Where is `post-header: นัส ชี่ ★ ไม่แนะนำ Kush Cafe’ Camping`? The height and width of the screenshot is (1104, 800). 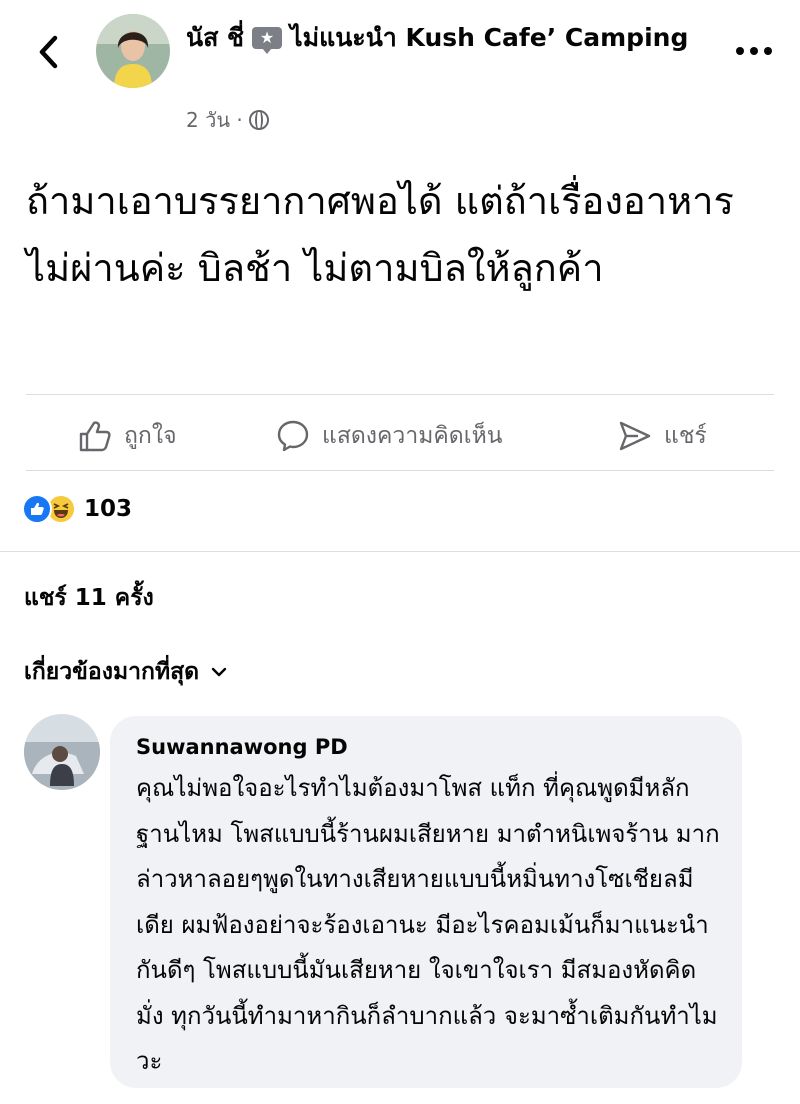 post-header: นัส ชี่ ★ ไม่แนะนำ Kush Cafe’ Camping is located at coordinates (446, 38).